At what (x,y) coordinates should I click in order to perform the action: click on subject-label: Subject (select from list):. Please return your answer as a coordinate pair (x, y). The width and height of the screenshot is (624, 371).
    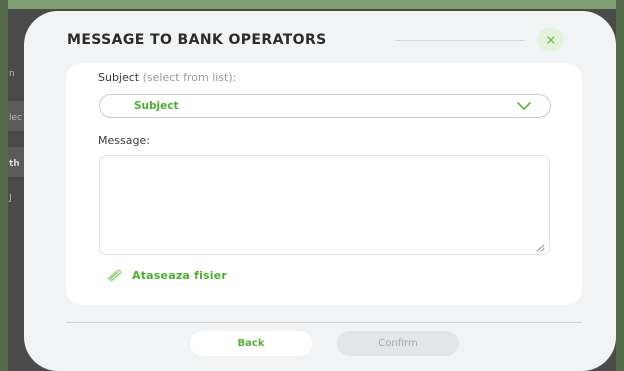
    Looking at the image, I should click on (167, 77).